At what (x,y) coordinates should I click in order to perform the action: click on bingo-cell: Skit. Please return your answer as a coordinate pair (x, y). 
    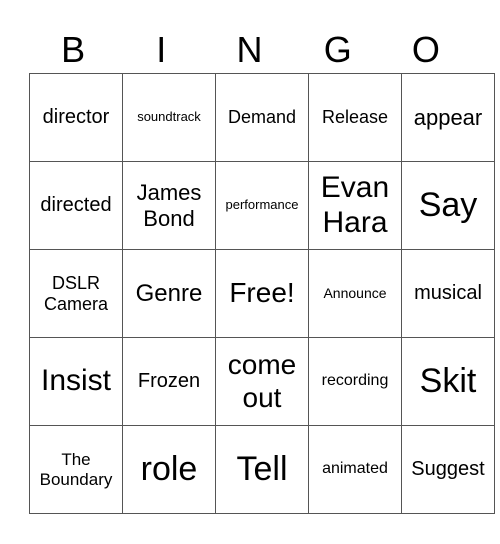
    Looking at the image, I should click on (448, 381).